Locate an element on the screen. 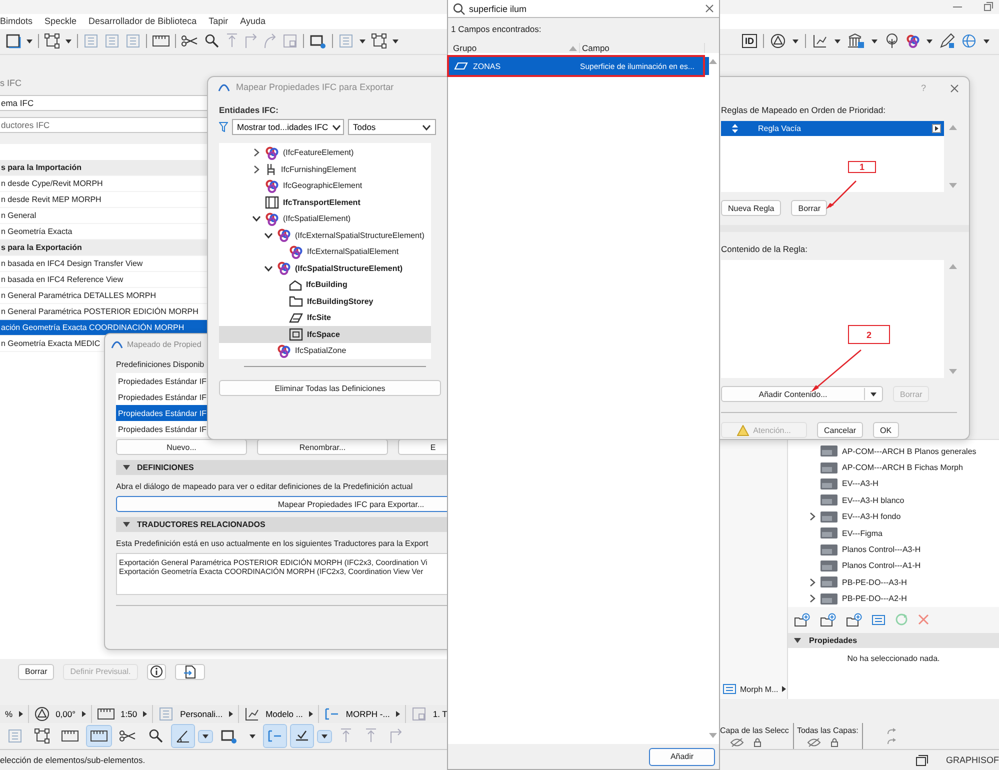  panel-title: s IFC is located at coordinates (11, 83).